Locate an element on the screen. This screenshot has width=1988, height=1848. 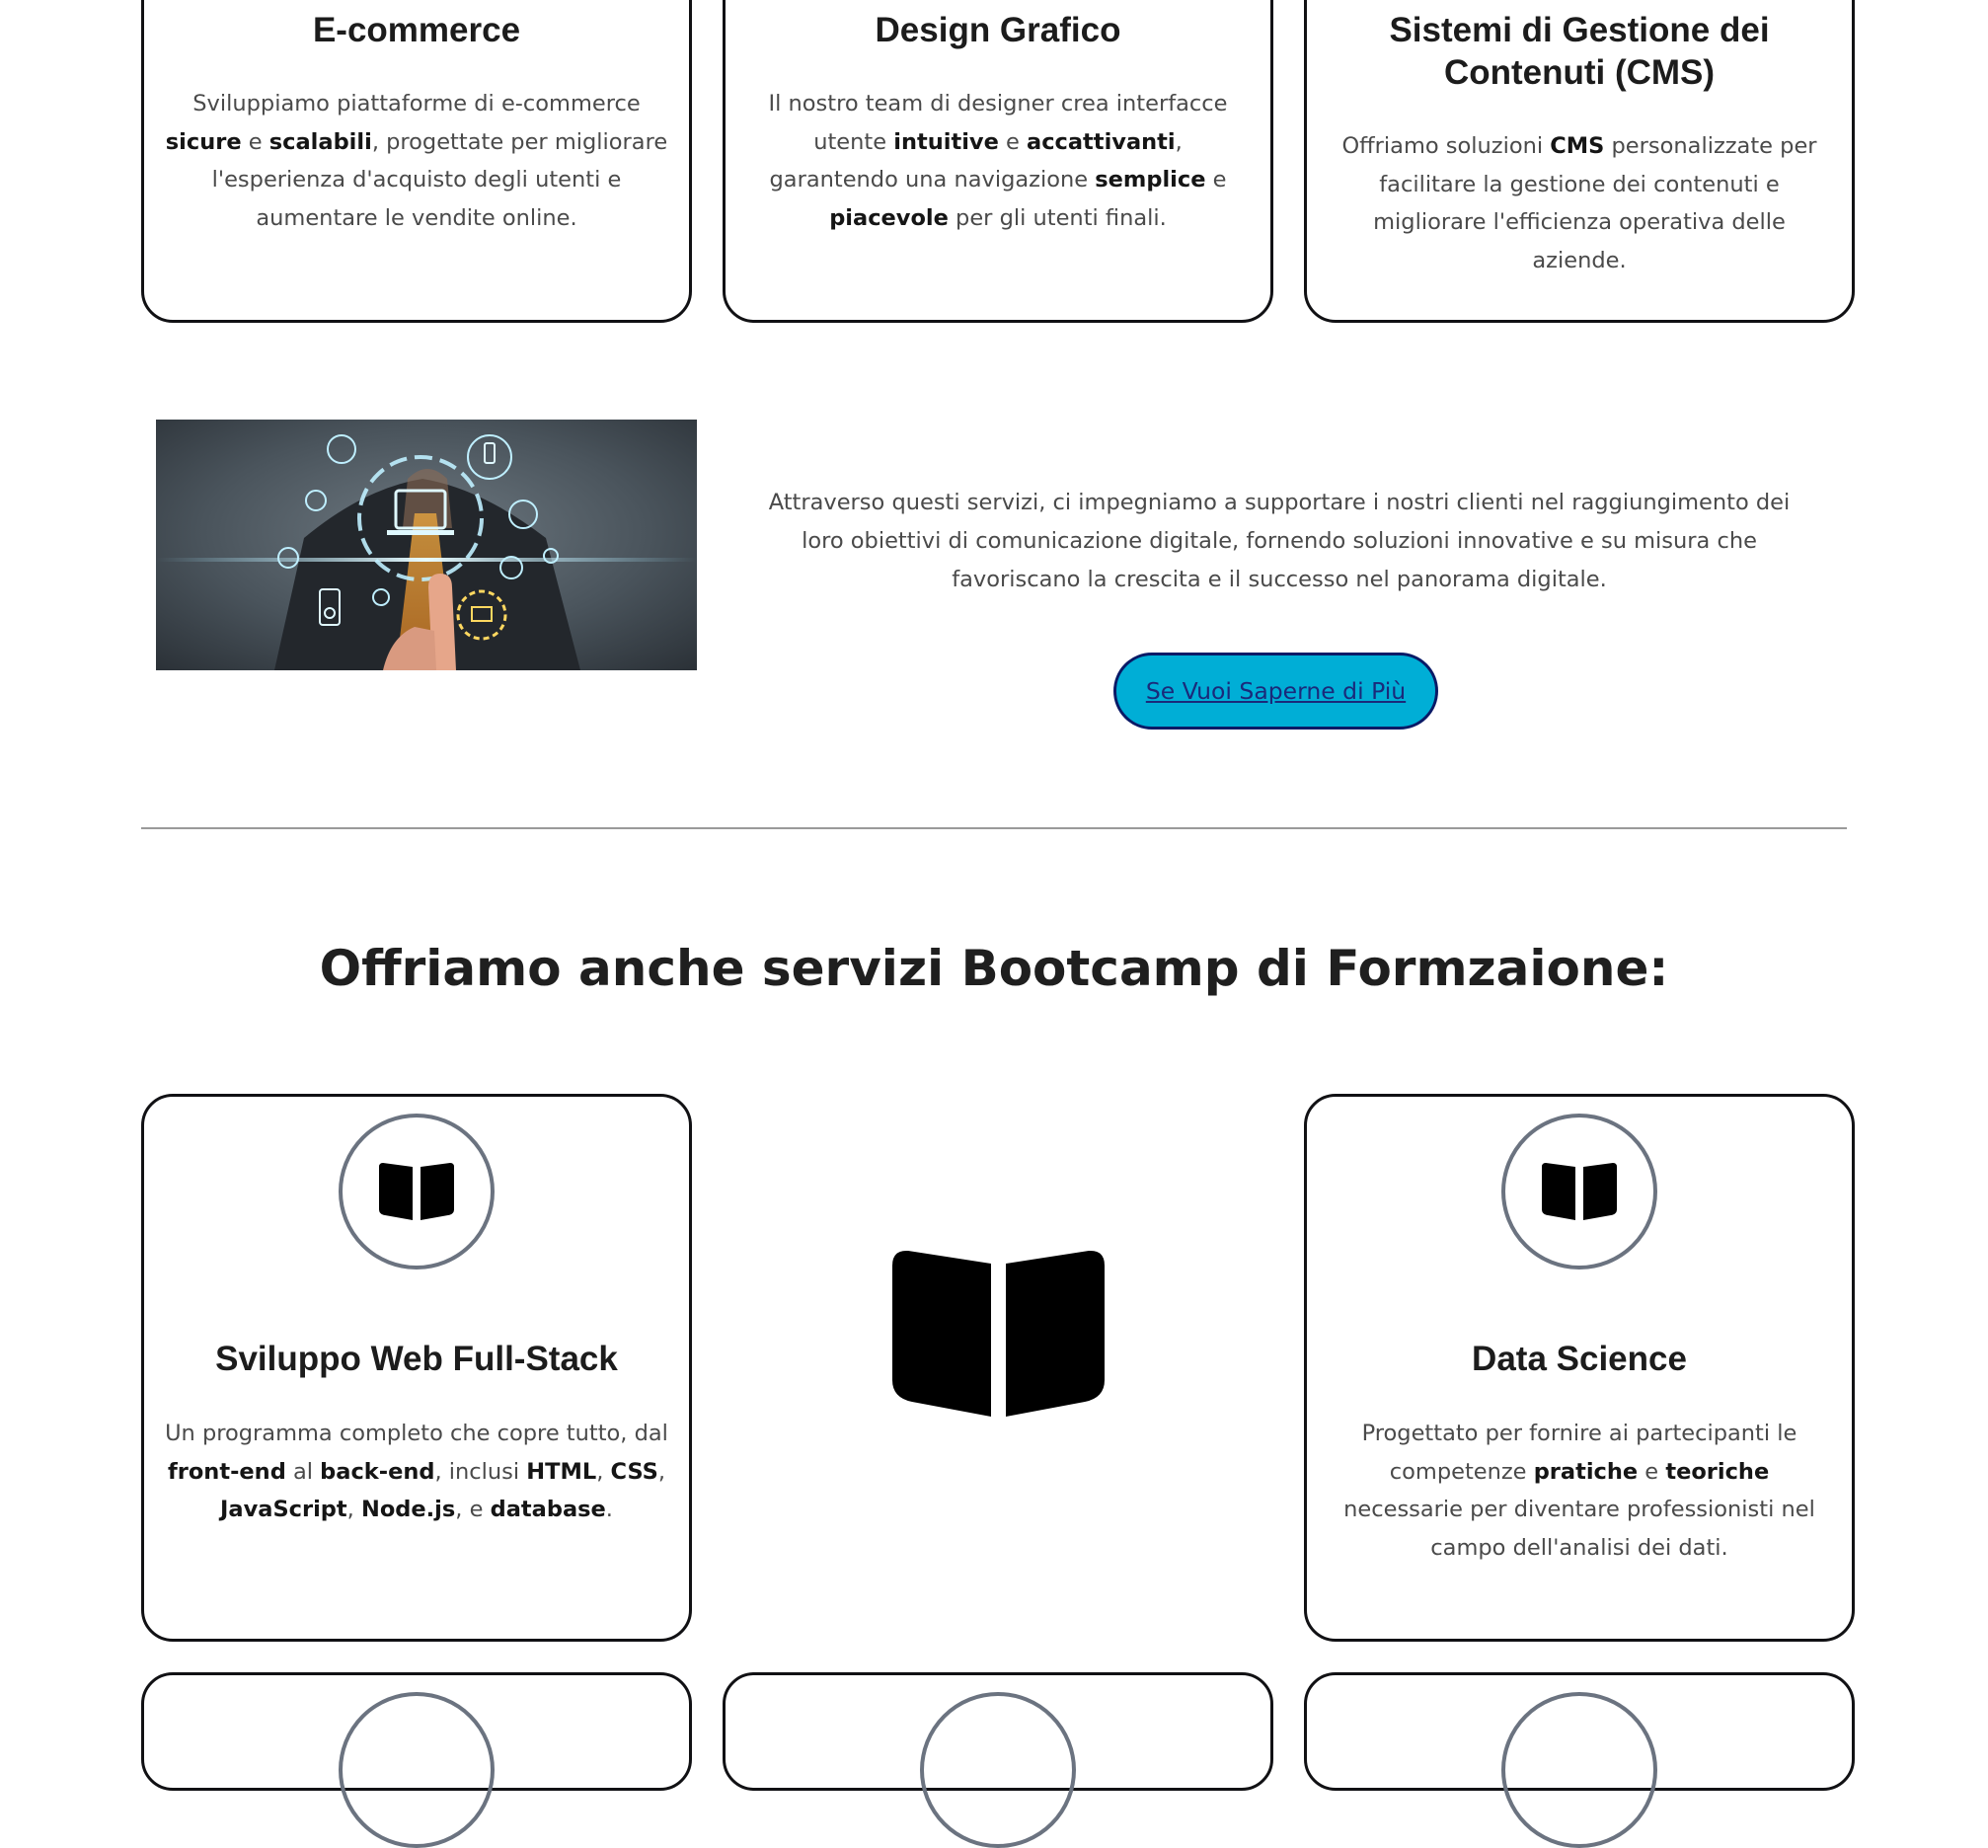
bootcamp-card-title: Sviluppo Web Full-Stack is located at coordinates (416, 1359).